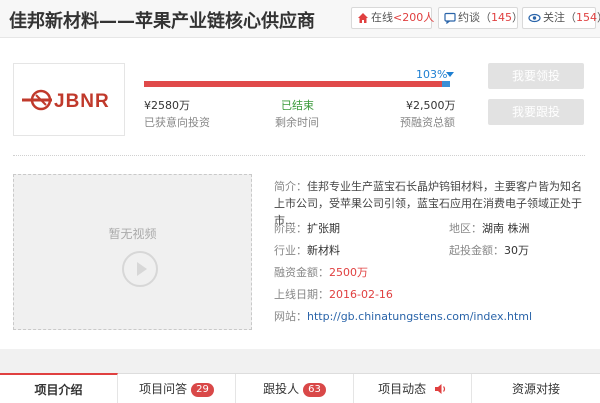  What do you see at coordinates (323, 228) in the screenshot?
I see `stage-value: 扩张期` at bounding box center [323, 228].